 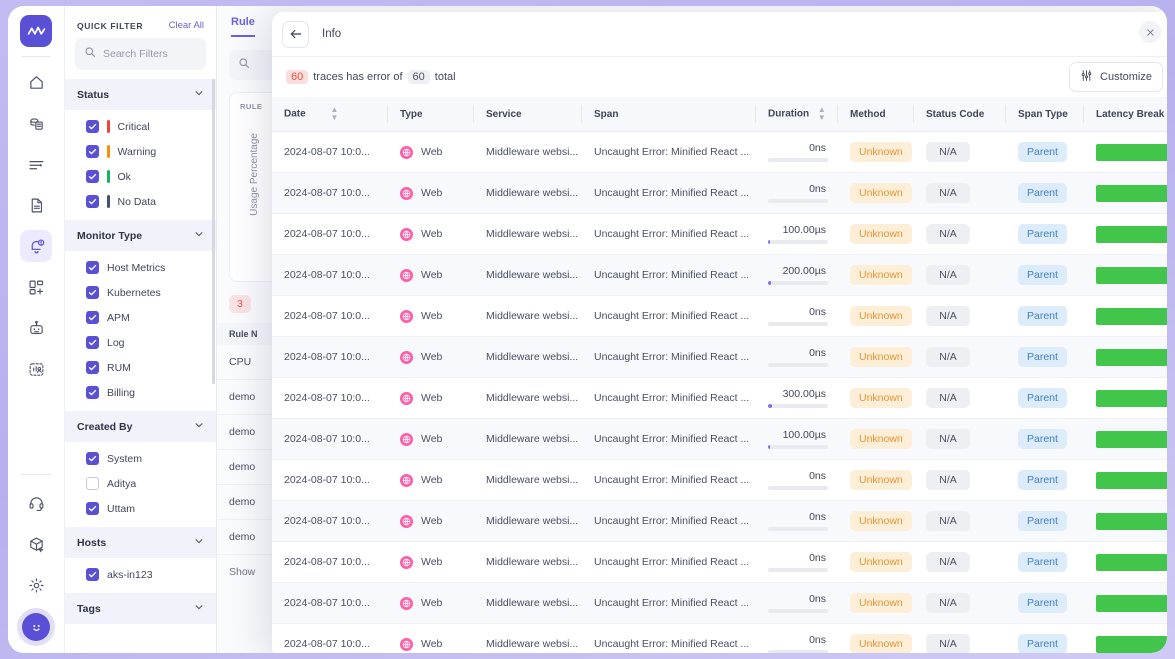 What do you see at coordinates (1125, 275) in the screenshot?
I see `cell-latency` at bounding box center [1125, 275].